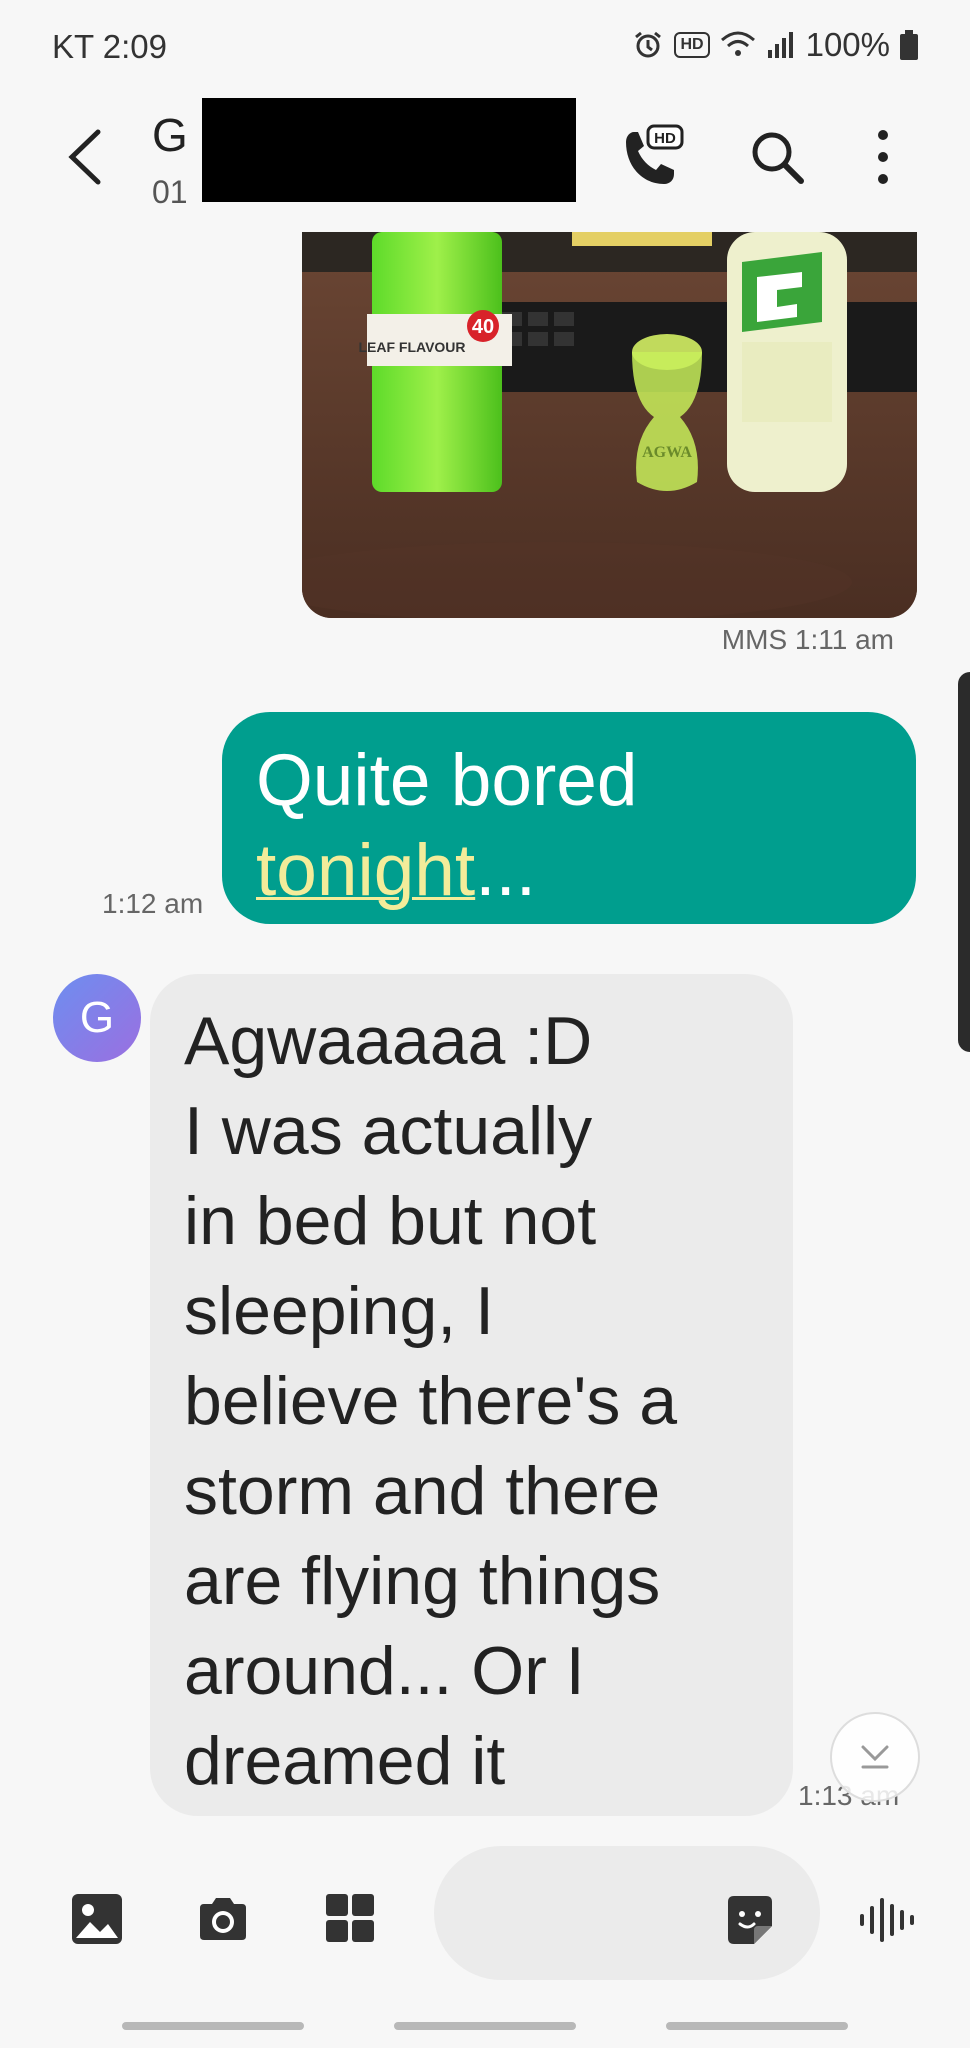 This screenshot has height=2048, width=970. I want to click on sent-timestamp: 1:12 am, so click(153, 903).